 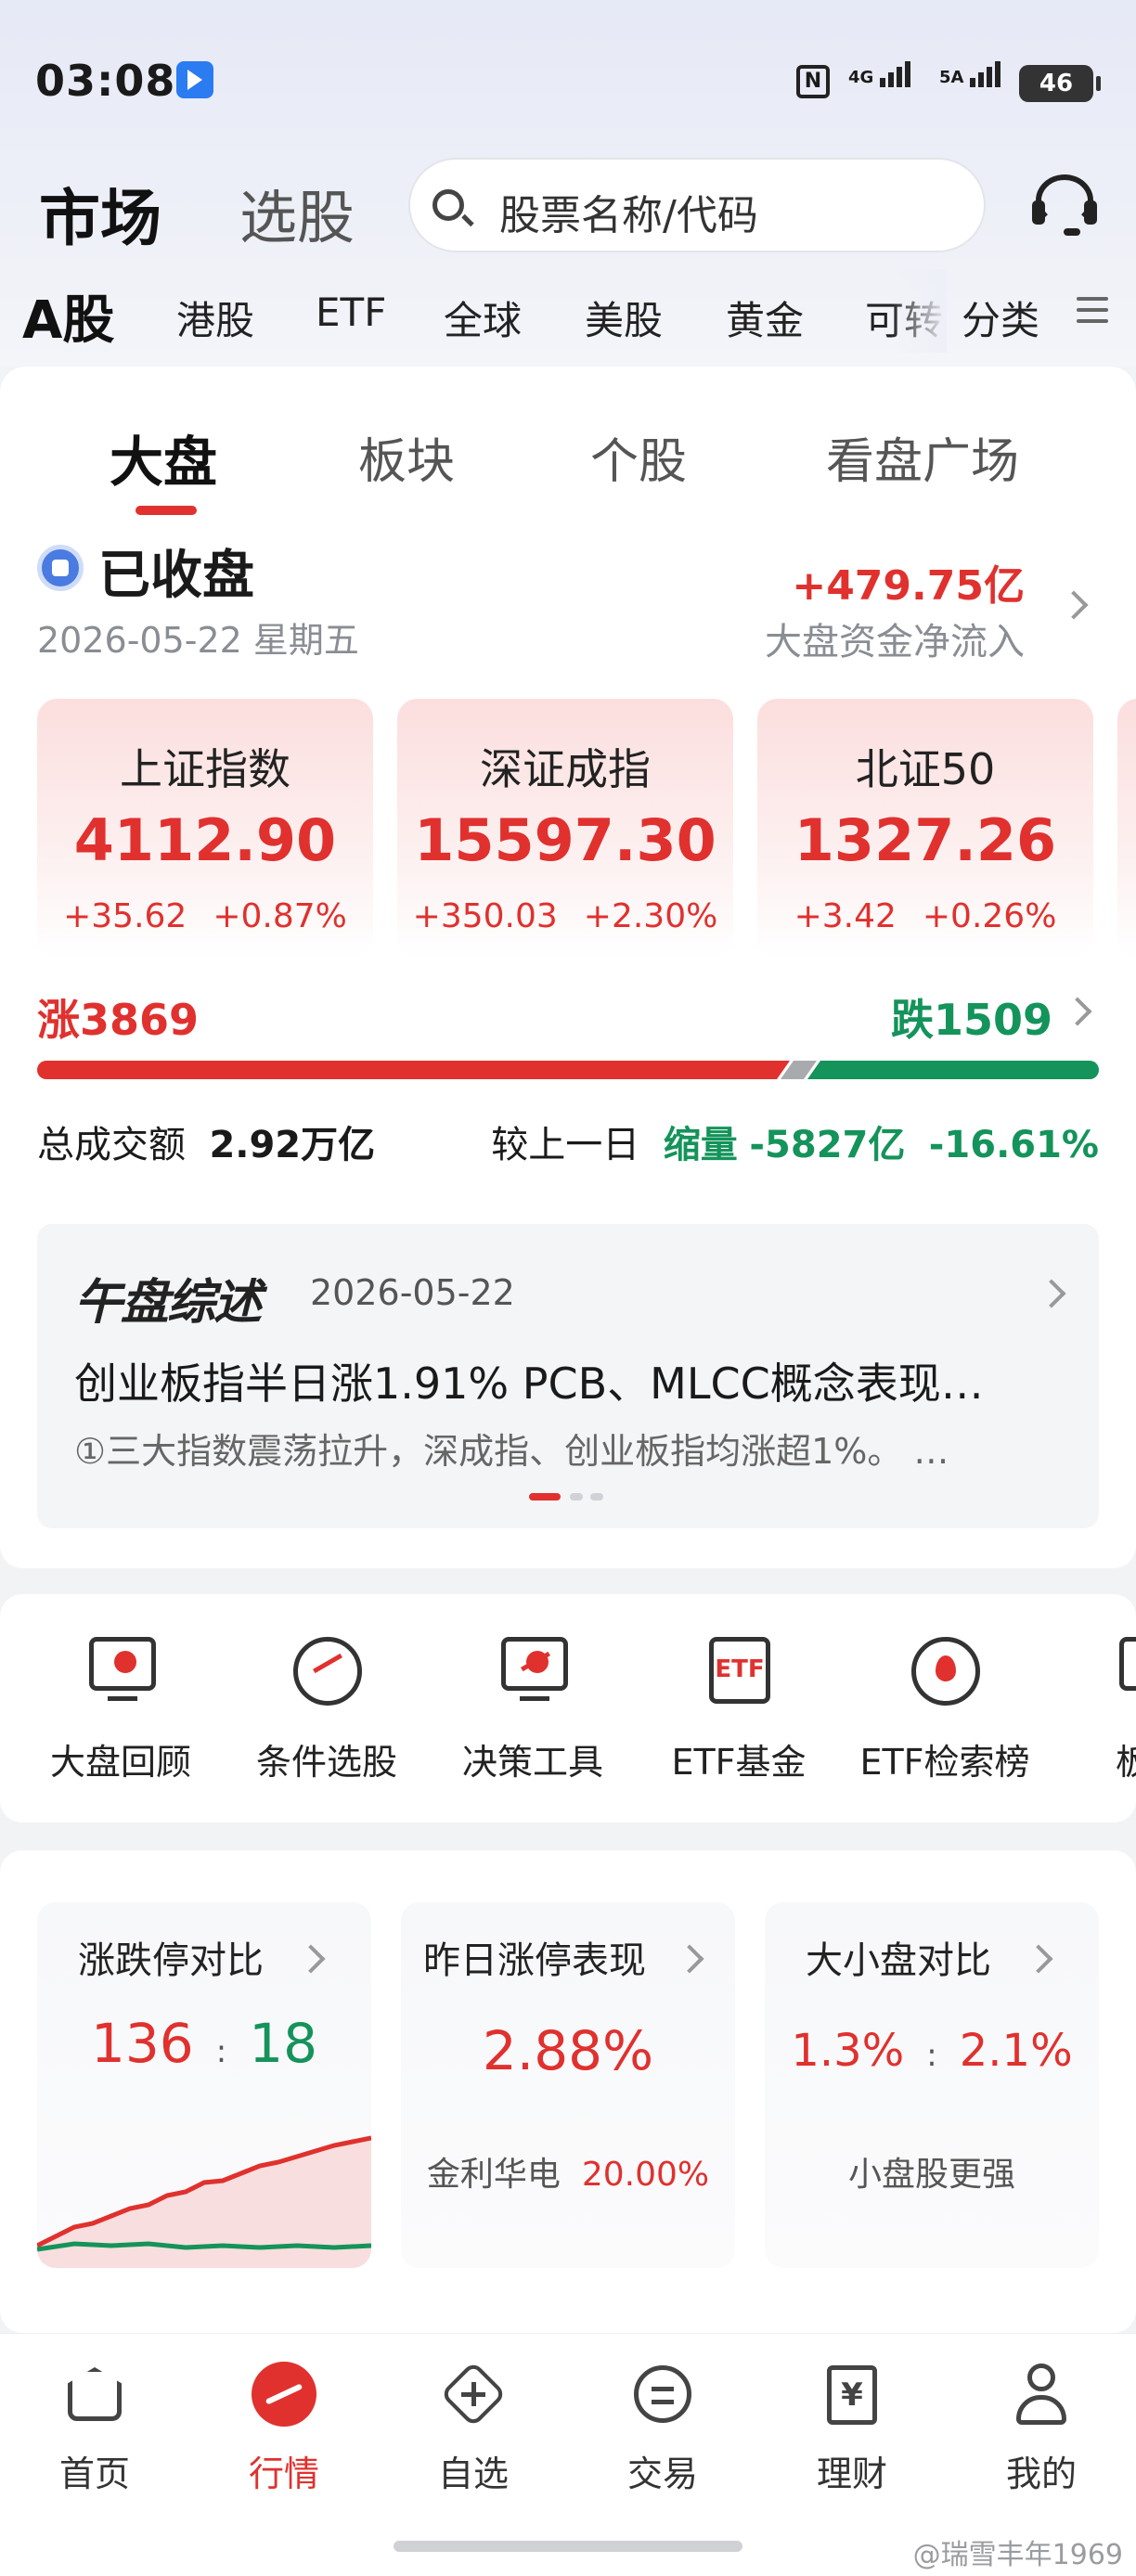 I want to click on limit-trend-chart, so click(x=204, y=2201).